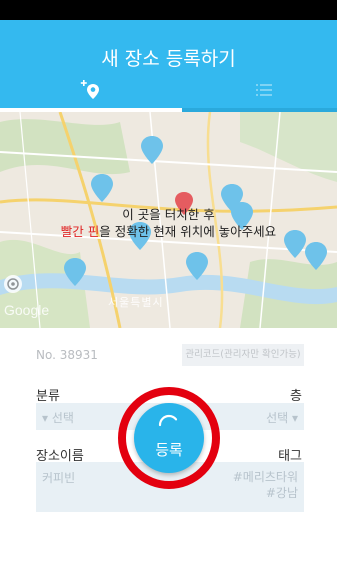 The image size is (337, 580). I want to click on register-button: 등록, so click(169, 438).